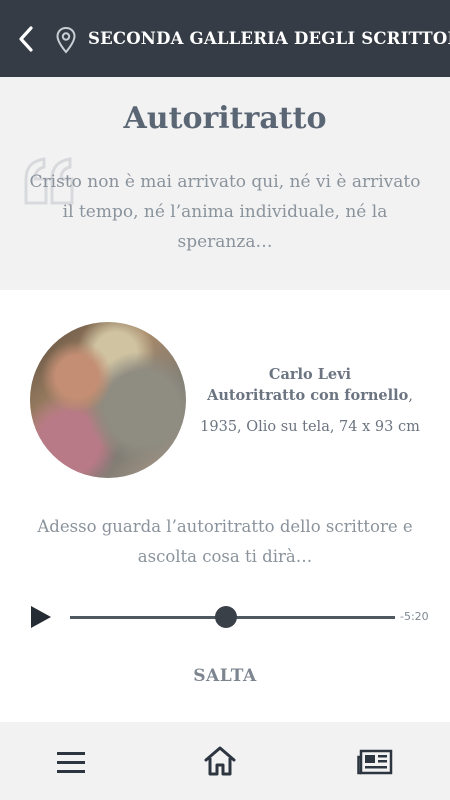 Image resolution: width=450 pixels, height=800 pixels. Describe the element at coordinates (108, 400) in the screenshot. I see `artwork-thumbnail` at that location.